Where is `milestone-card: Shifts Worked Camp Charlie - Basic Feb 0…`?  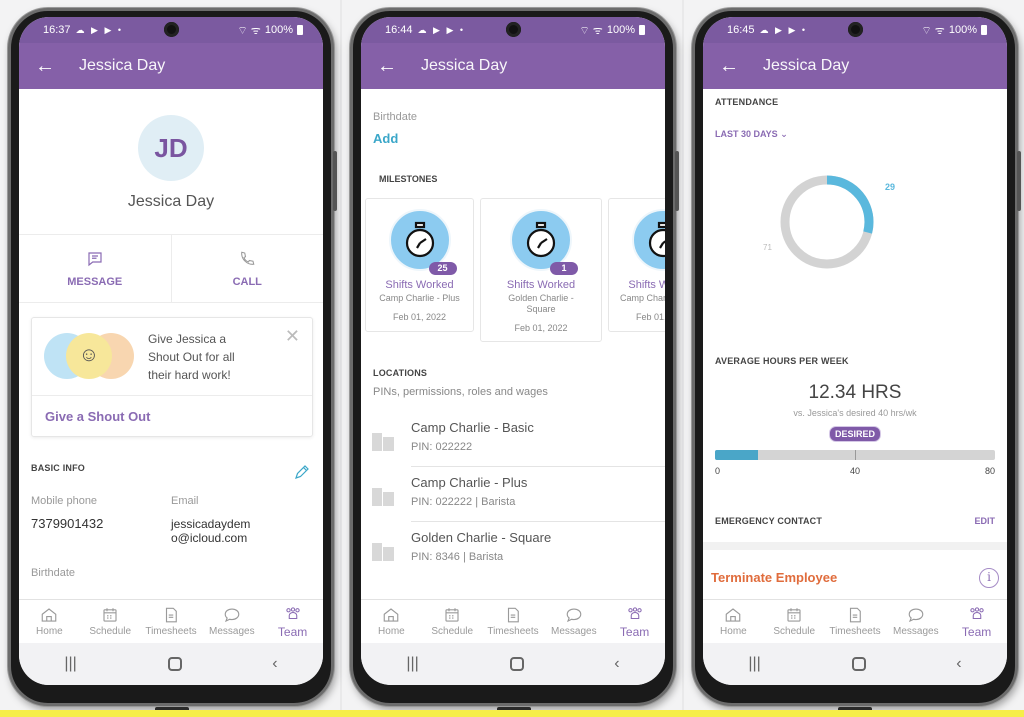 milestone-card: Shifts Worked Camp Charlie - Basic Feb 0… is located at coordinates (636, 265).